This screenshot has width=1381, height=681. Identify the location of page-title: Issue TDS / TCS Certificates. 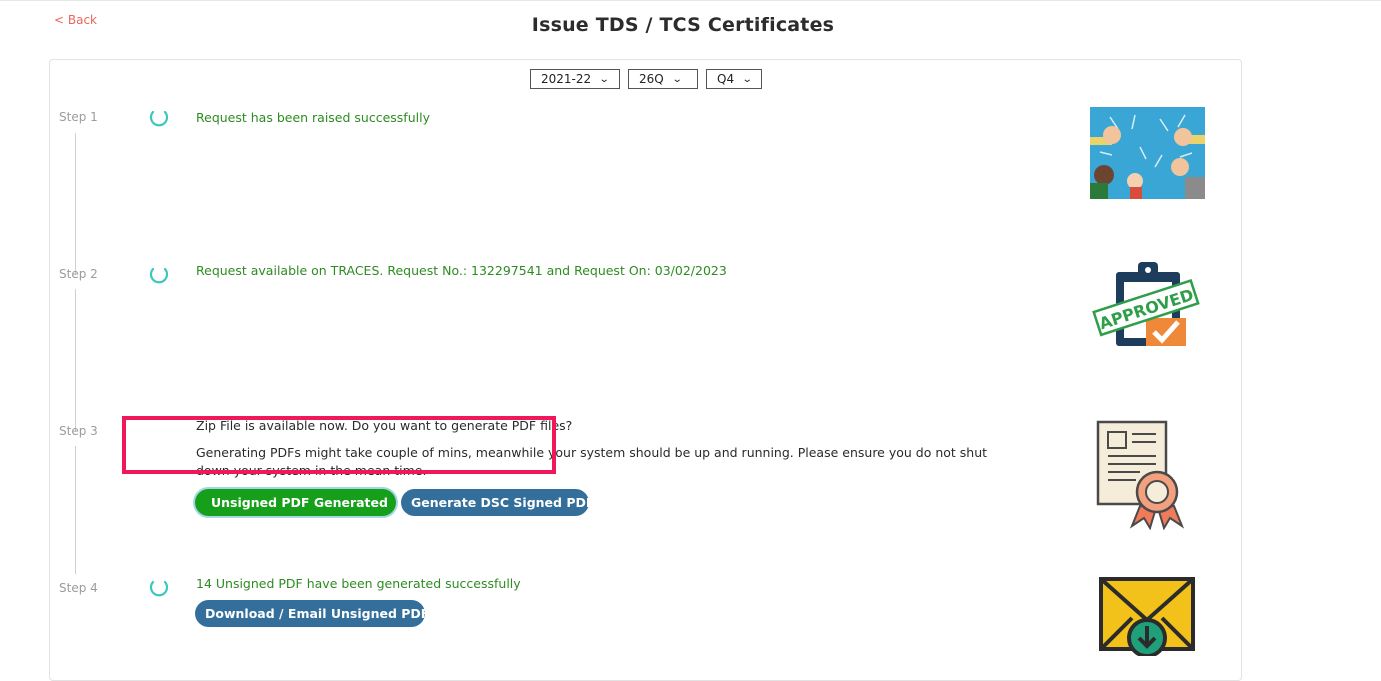
(683, 25).